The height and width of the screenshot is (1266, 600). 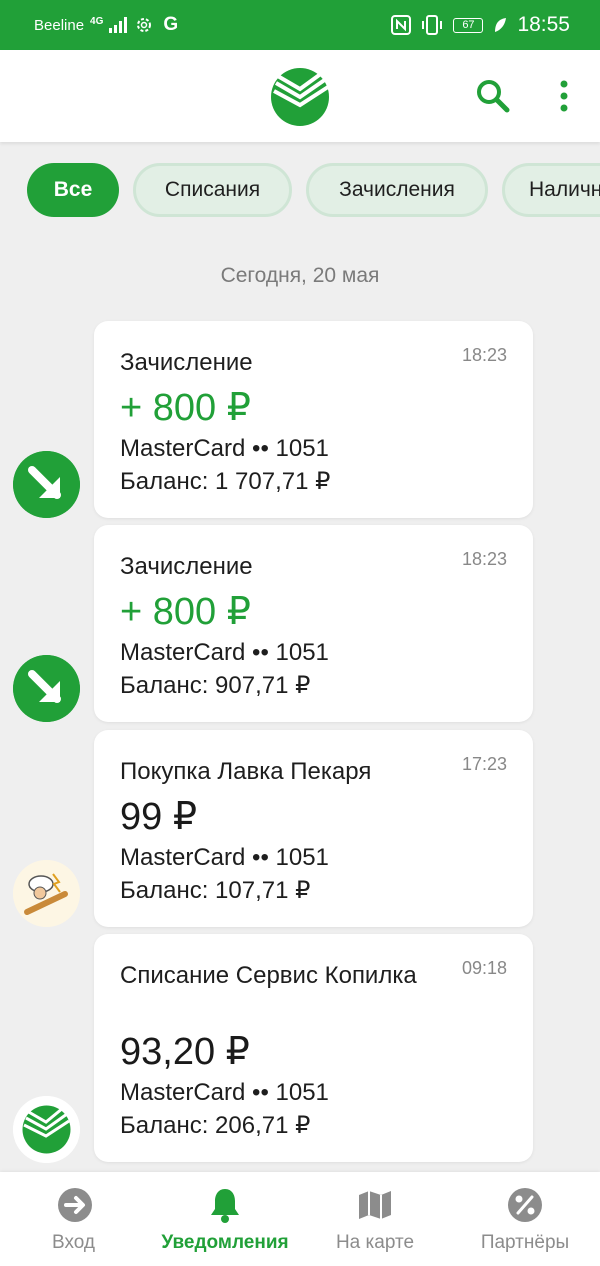 What do you see at coordinates (144, 25) in the screenshot?
I see `settings-gear-icon` at bounding box center [144, 25].